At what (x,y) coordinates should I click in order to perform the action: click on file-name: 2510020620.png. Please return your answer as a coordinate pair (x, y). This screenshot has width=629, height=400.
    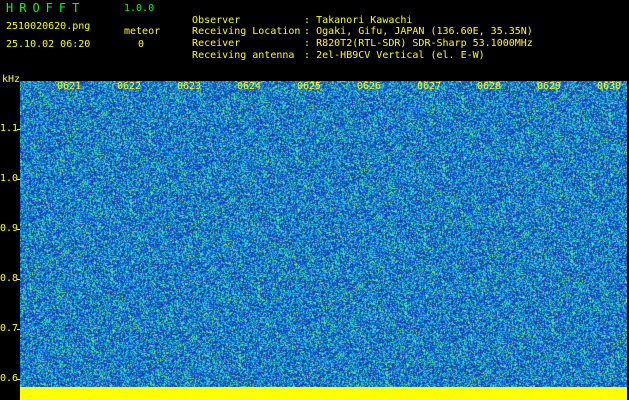
    Looking at the image, I should click on (48, 26).